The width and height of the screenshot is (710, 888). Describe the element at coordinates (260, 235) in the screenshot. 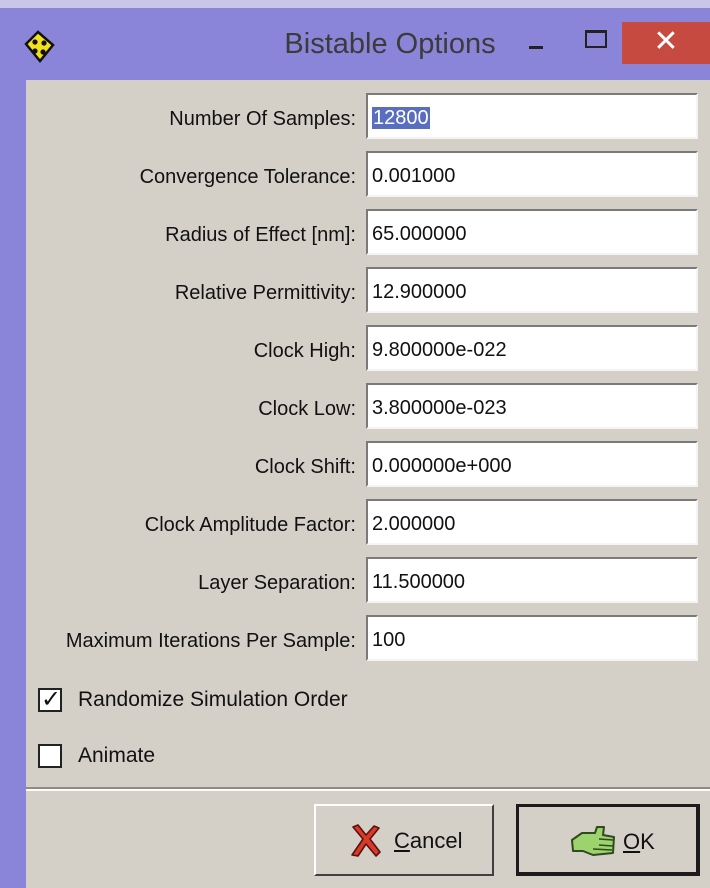

I see `field-label: Radius of Effect [nm]:` at that location.